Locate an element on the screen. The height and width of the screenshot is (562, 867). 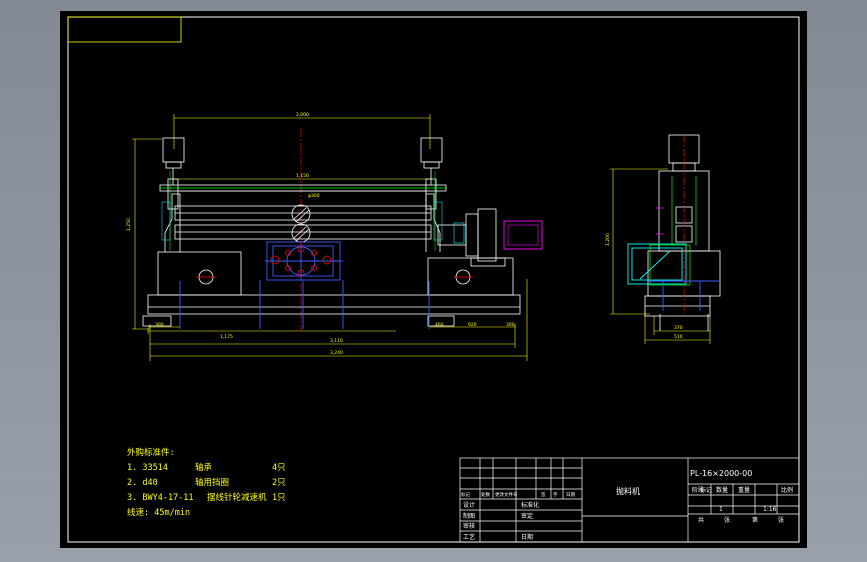
dim-mid: 1,150 is located at coordinates (302, 176).